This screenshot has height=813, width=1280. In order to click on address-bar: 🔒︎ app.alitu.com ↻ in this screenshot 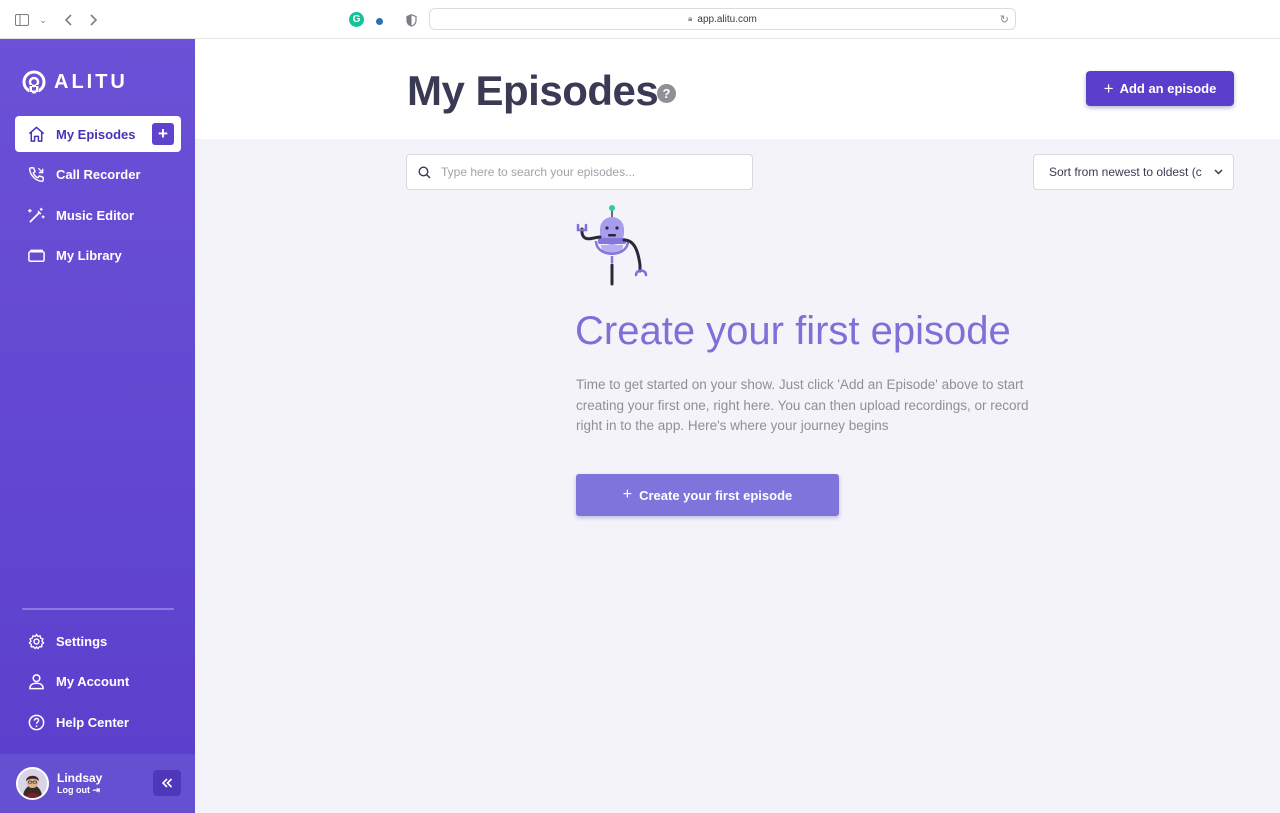, I will do `click(722, 19)`.